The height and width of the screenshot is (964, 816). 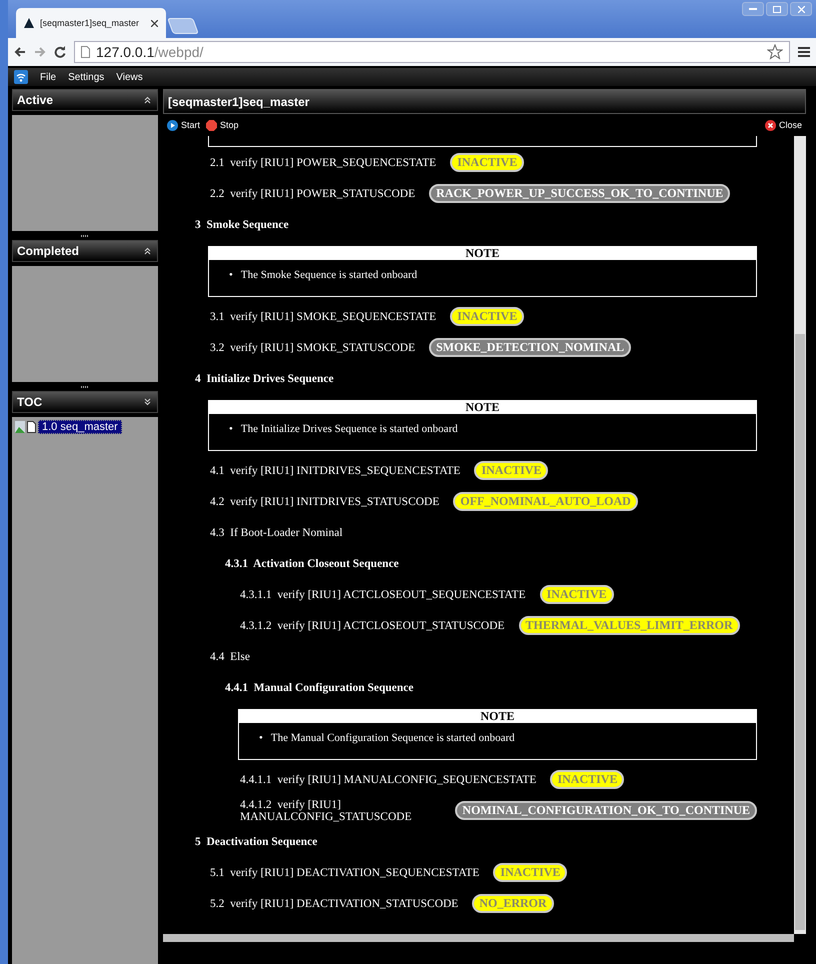 What do you see at coordinates (31, 427) in the screenshot?
I see `document-icon` at bounding box center [31, 427].